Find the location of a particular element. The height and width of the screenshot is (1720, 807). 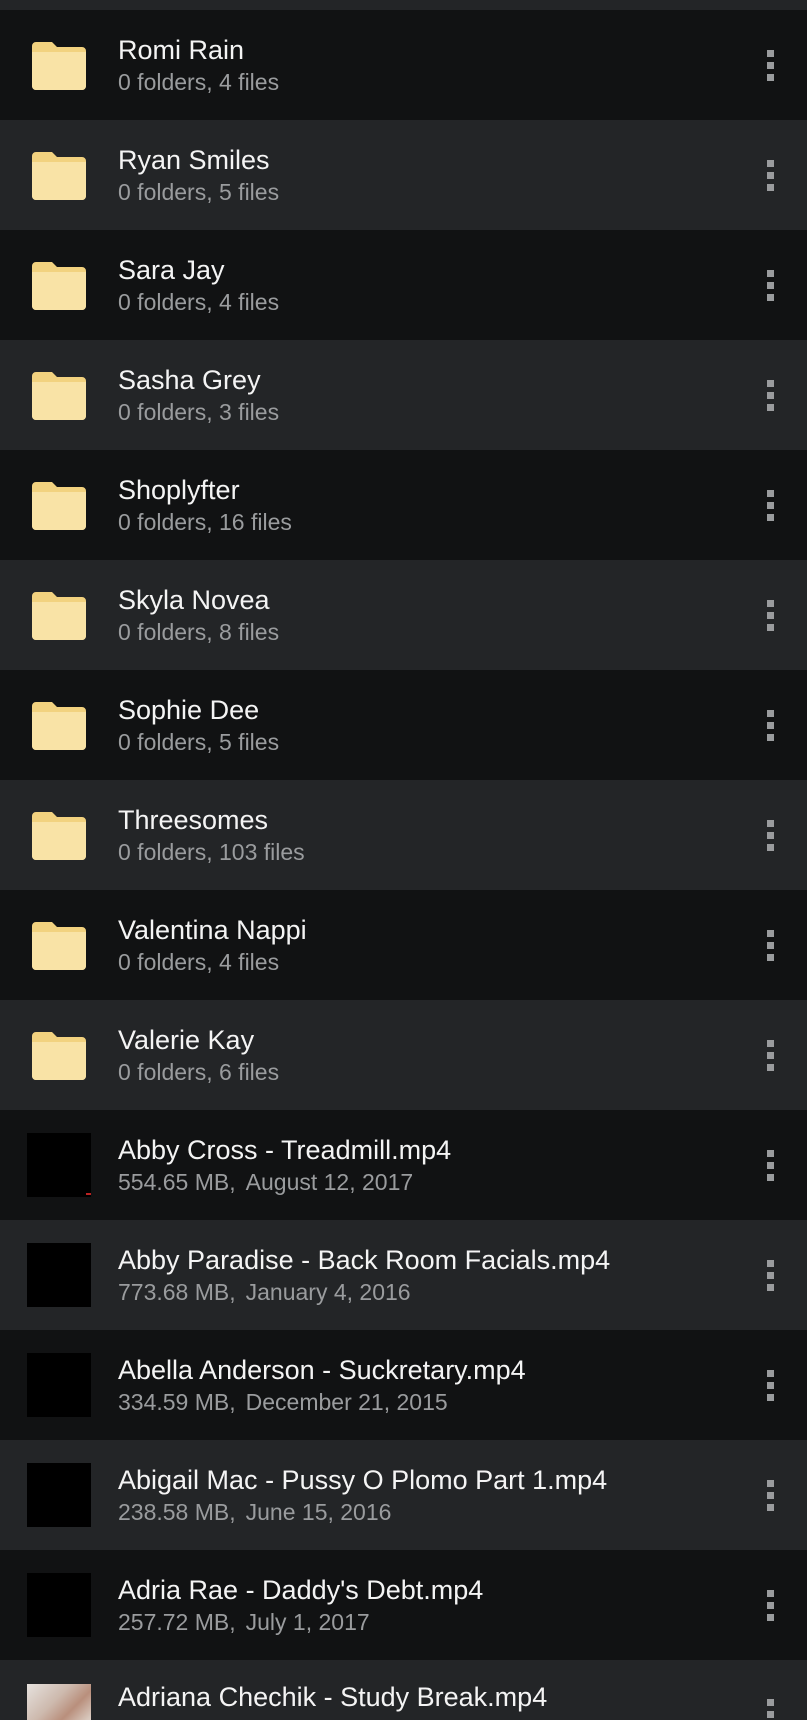

file-meta: 554.65 MB, August 12, 2017 is located at coordinates (417, 1182).